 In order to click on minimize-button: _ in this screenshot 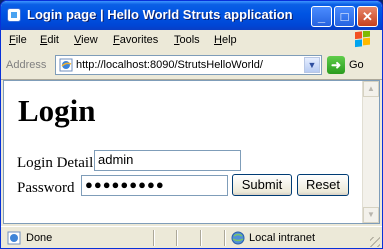, I will do `click(321, 16)`.